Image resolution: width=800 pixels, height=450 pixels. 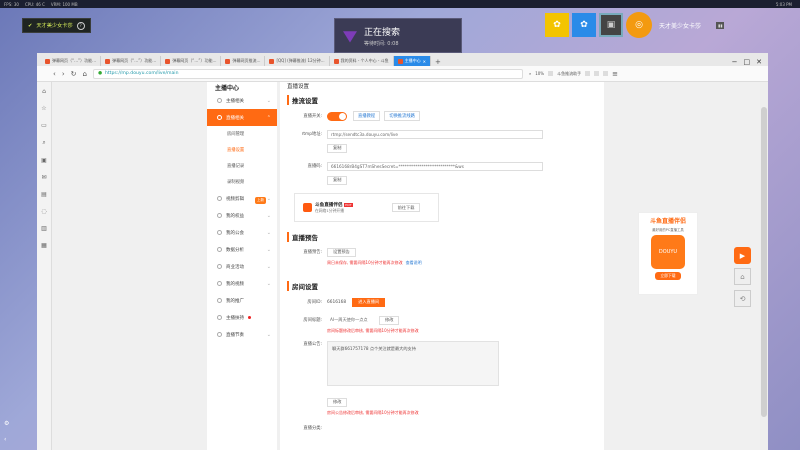 What do you see at coordinates (63, 74) in the screenshot?
I see `forward-icon: ›` at bounding box center [63, 74].